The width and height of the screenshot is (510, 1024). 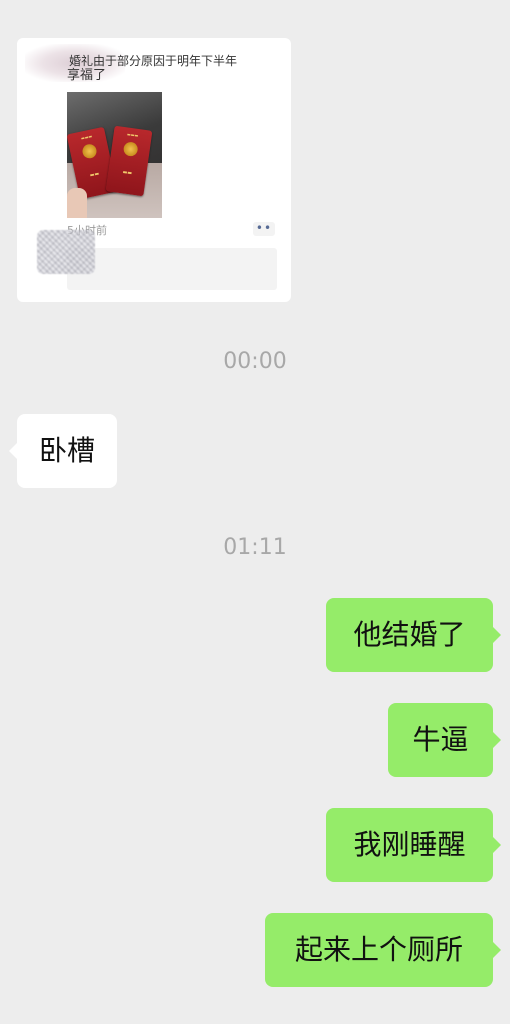 I want to click on timestamp: 01:11, so click(x=255, y=547).